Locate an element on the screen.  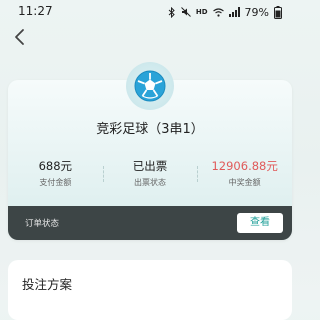
order-status-label: 订单状态 is located at coordinates (42, 224).